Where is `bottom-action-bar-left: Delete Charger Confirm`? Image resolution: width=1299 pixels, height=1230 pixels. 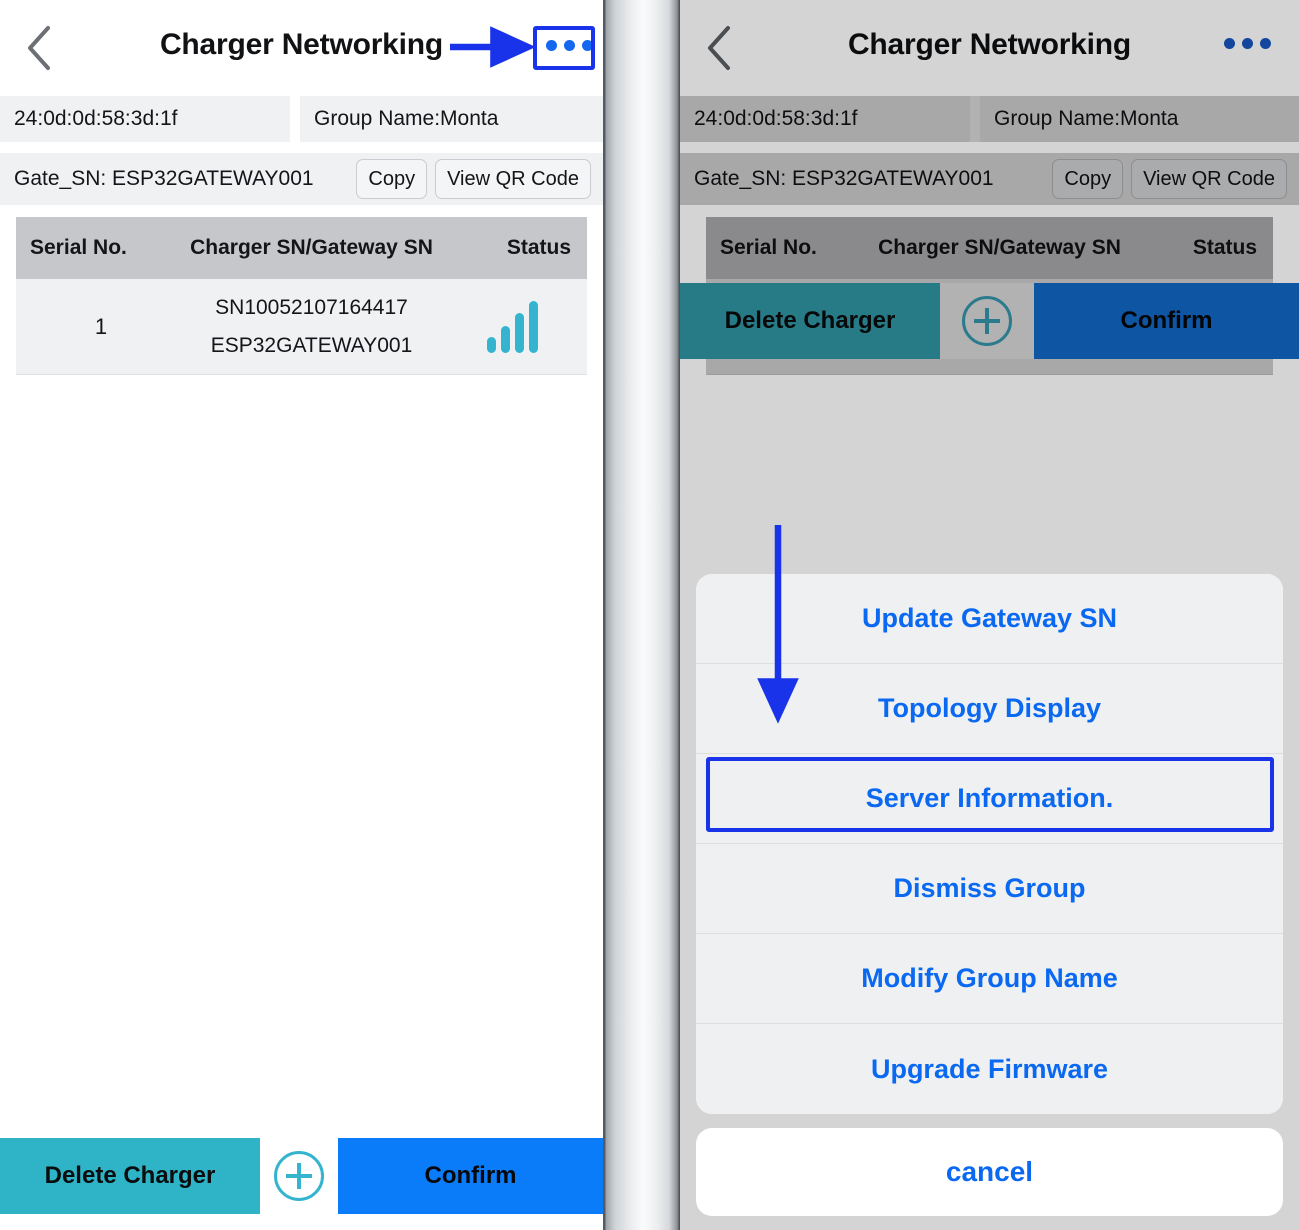 bottom-action-bar-left: Delete Charger Confirm is located at coordinates (301, 1176).